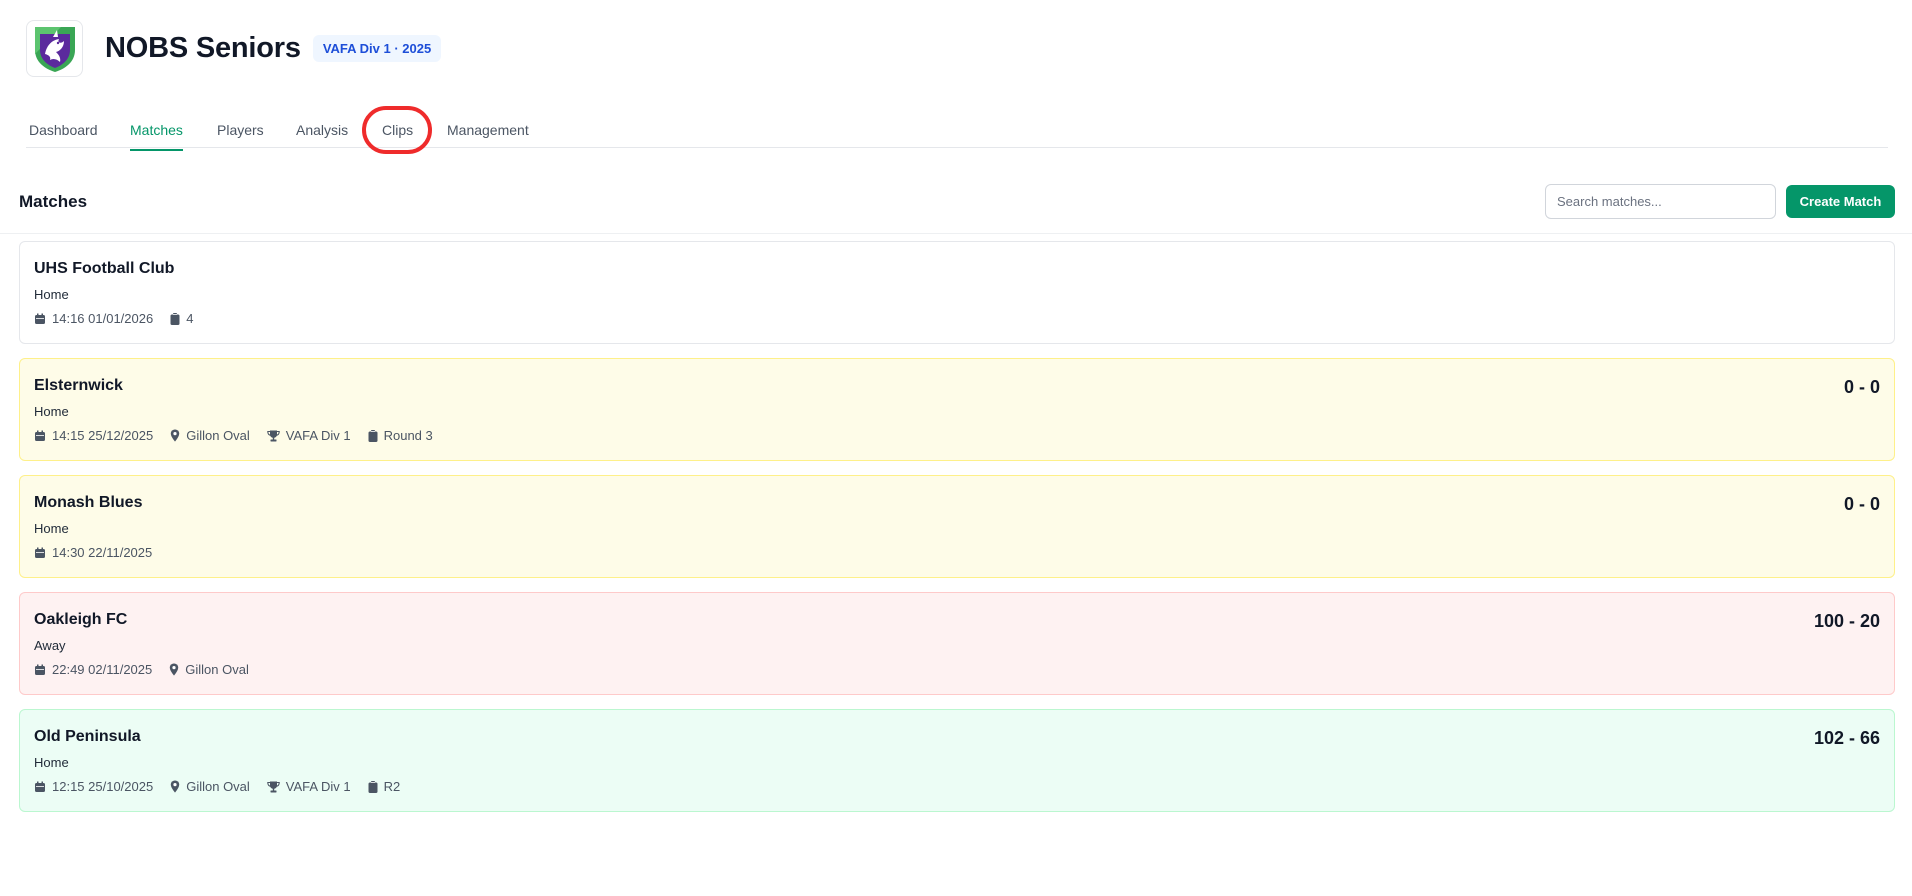  What do you see at coordinates (400, 435) in the screenshot?
I see `match-round: Round 3` at bounding box center [400, 435].